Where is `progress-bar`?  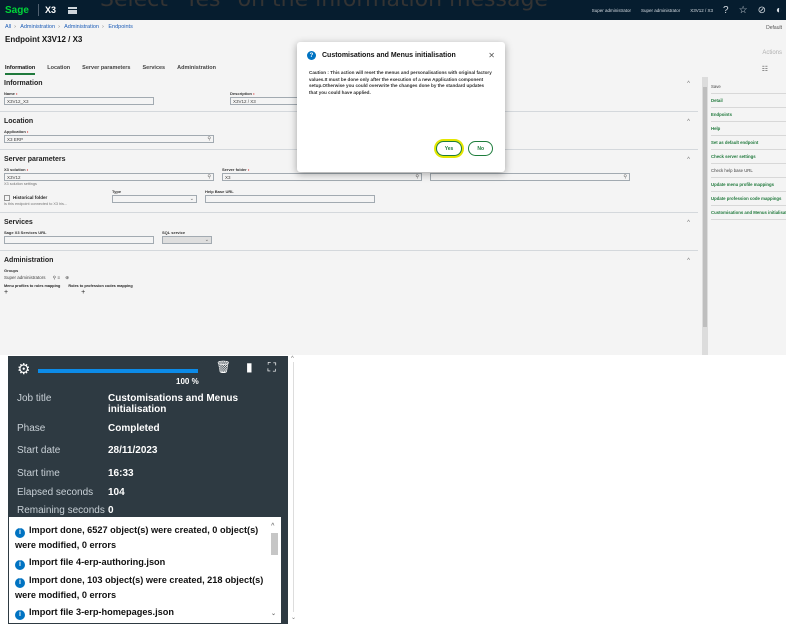
progress-bar is located at coordinates (118, 371).